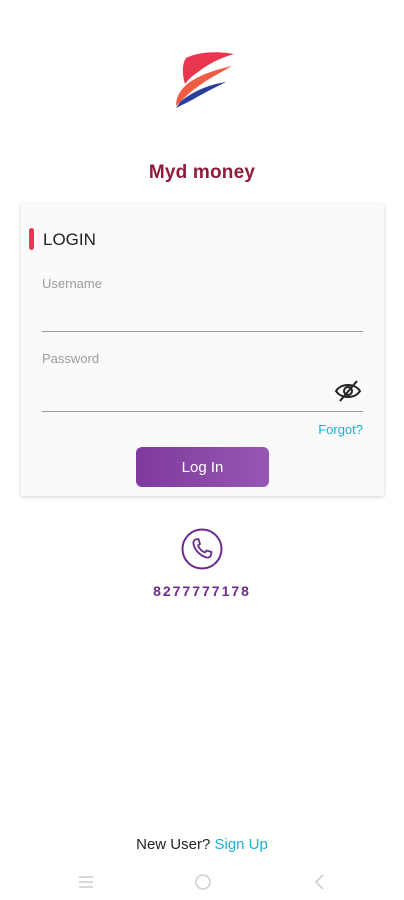 The height and width of the screenshot is (900, 404). I want to click on forgot-password-link: Forgot?, so click(340, 429).